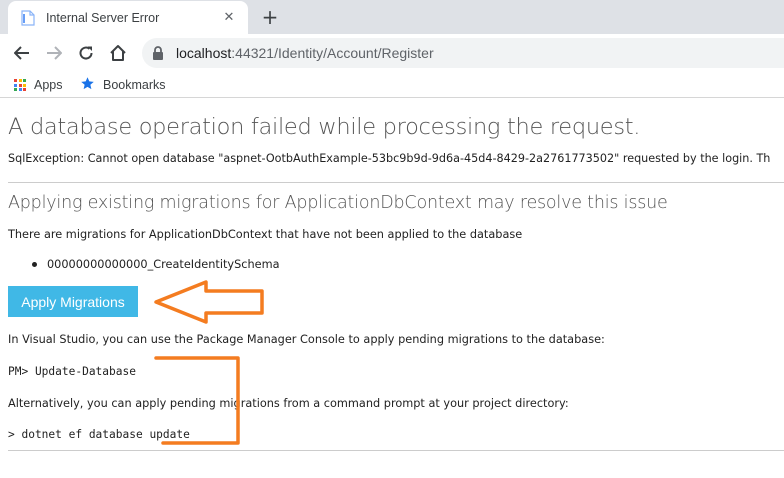 Image resolution: width=784 pixels, height=478 pixels. I want to click on annotation-overlay, so click(209, 362).